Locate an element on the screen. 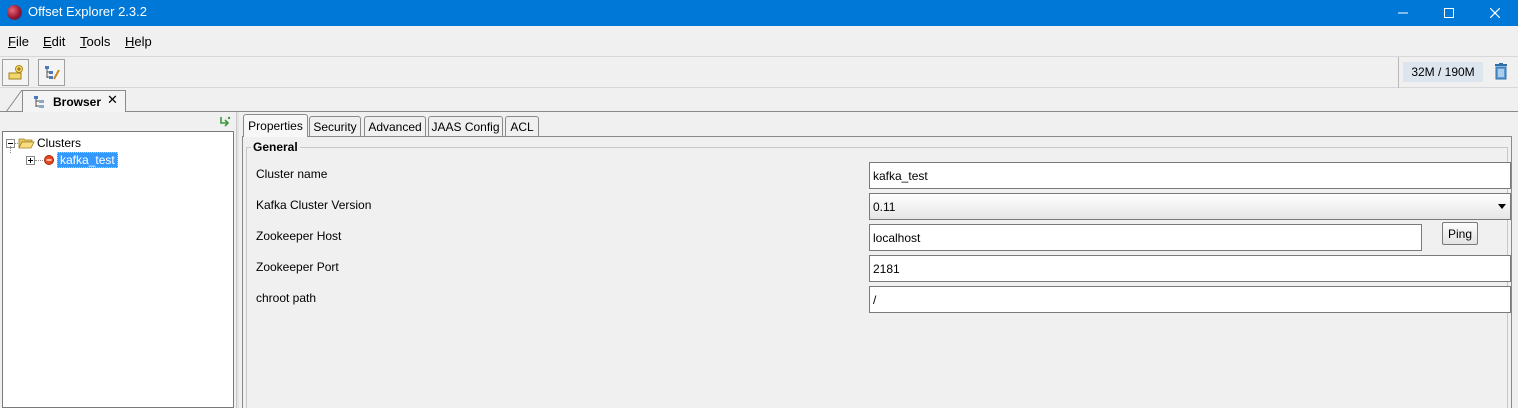  kafka-version-select: 0.11 is located at coordinates (1190, 206).